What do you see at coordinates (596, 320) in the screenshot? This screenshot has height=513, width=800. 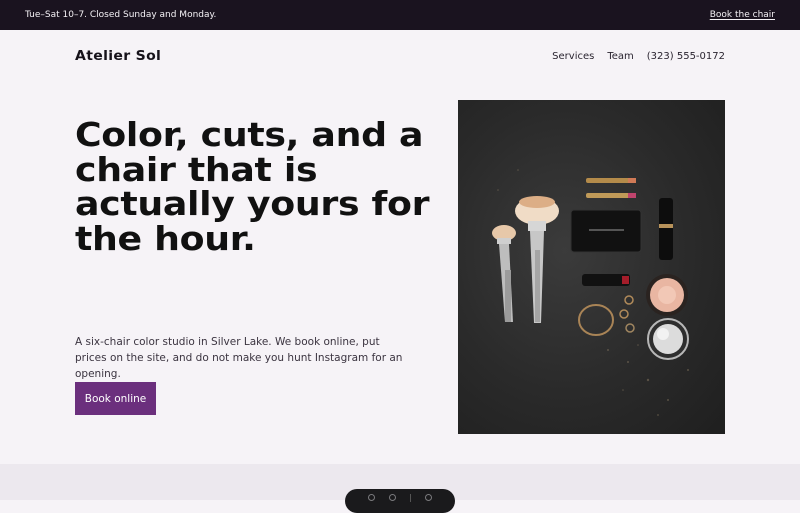 I see `bangle` at bounding box center [596, 320].